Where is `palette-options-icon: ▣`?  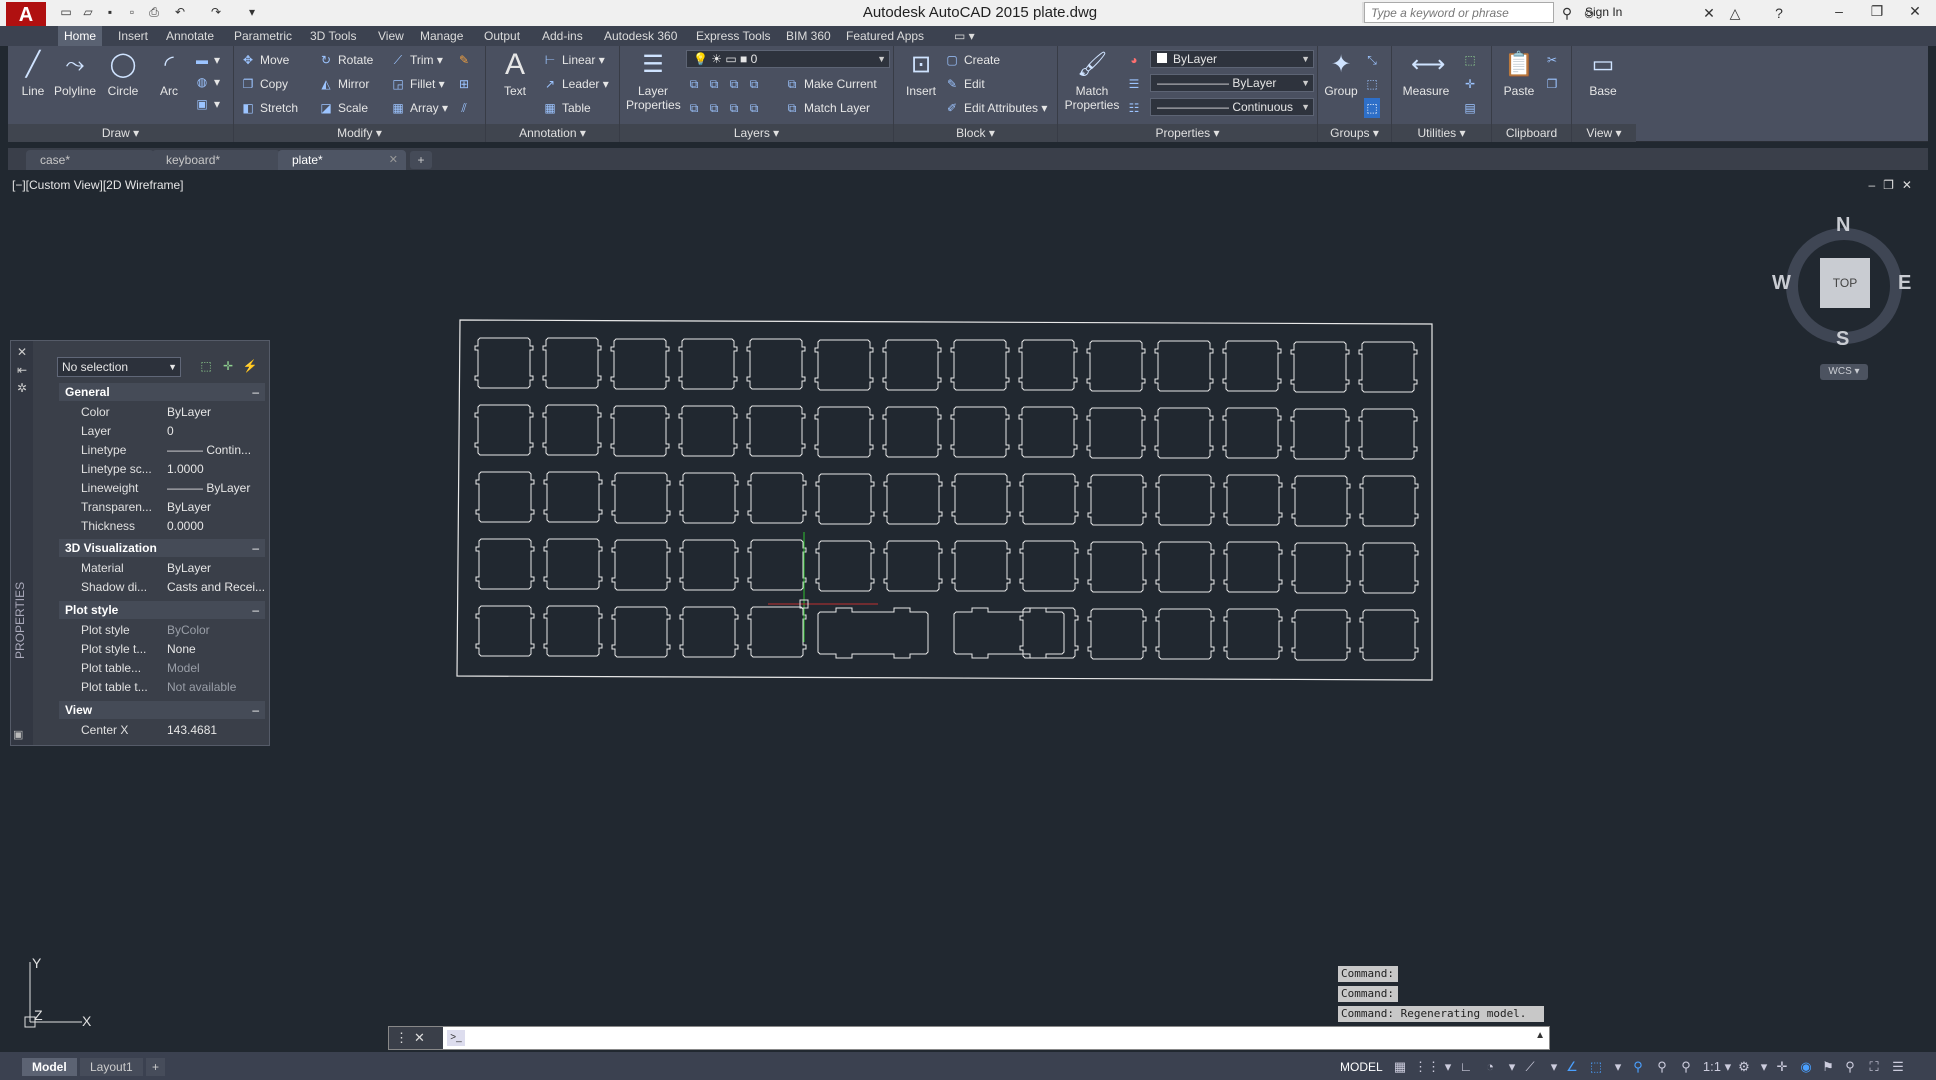
palette-options-icon: ▣ is located at coordinates (18, 734).